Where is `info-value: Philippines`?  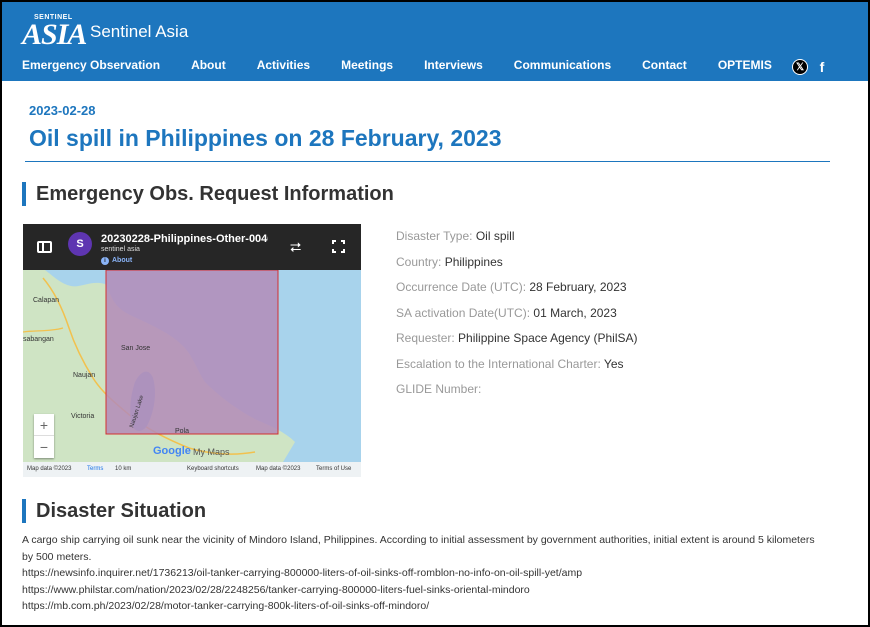
info-value: Philippines is located at coordinates (473, 261).